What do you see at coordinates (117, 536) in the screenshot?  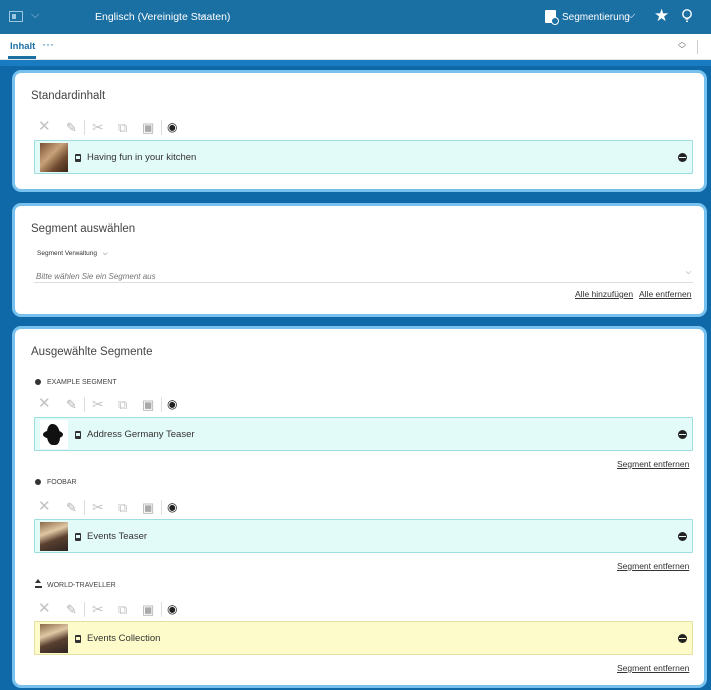 I see `item-label: Events Teaser` at bounding box center [117, 536].